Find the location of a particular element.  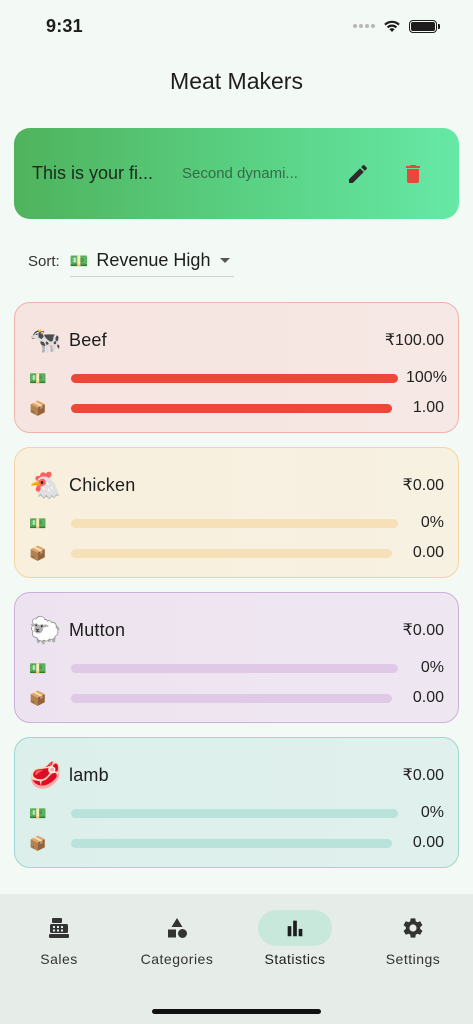

card-header: 🐔 Chicken ₹0.00 is located at coordinates (236, 485).